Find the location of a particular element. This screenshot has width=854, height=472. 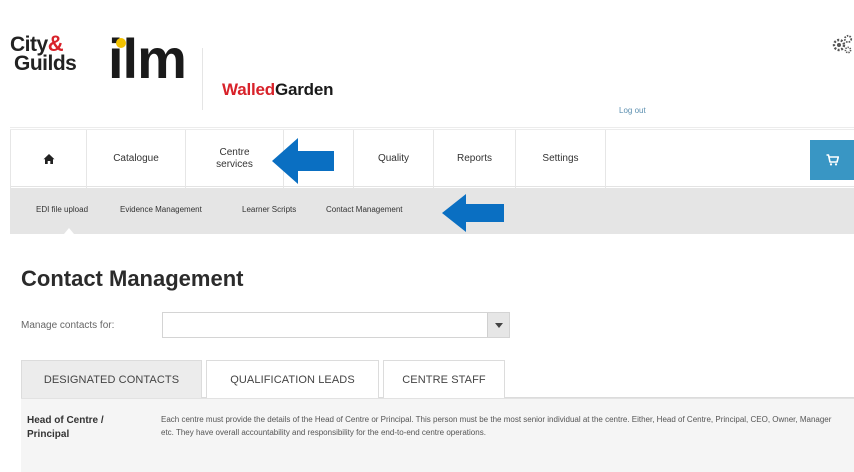

brand-garden-text: Garden is located at coordinates (304, 89).